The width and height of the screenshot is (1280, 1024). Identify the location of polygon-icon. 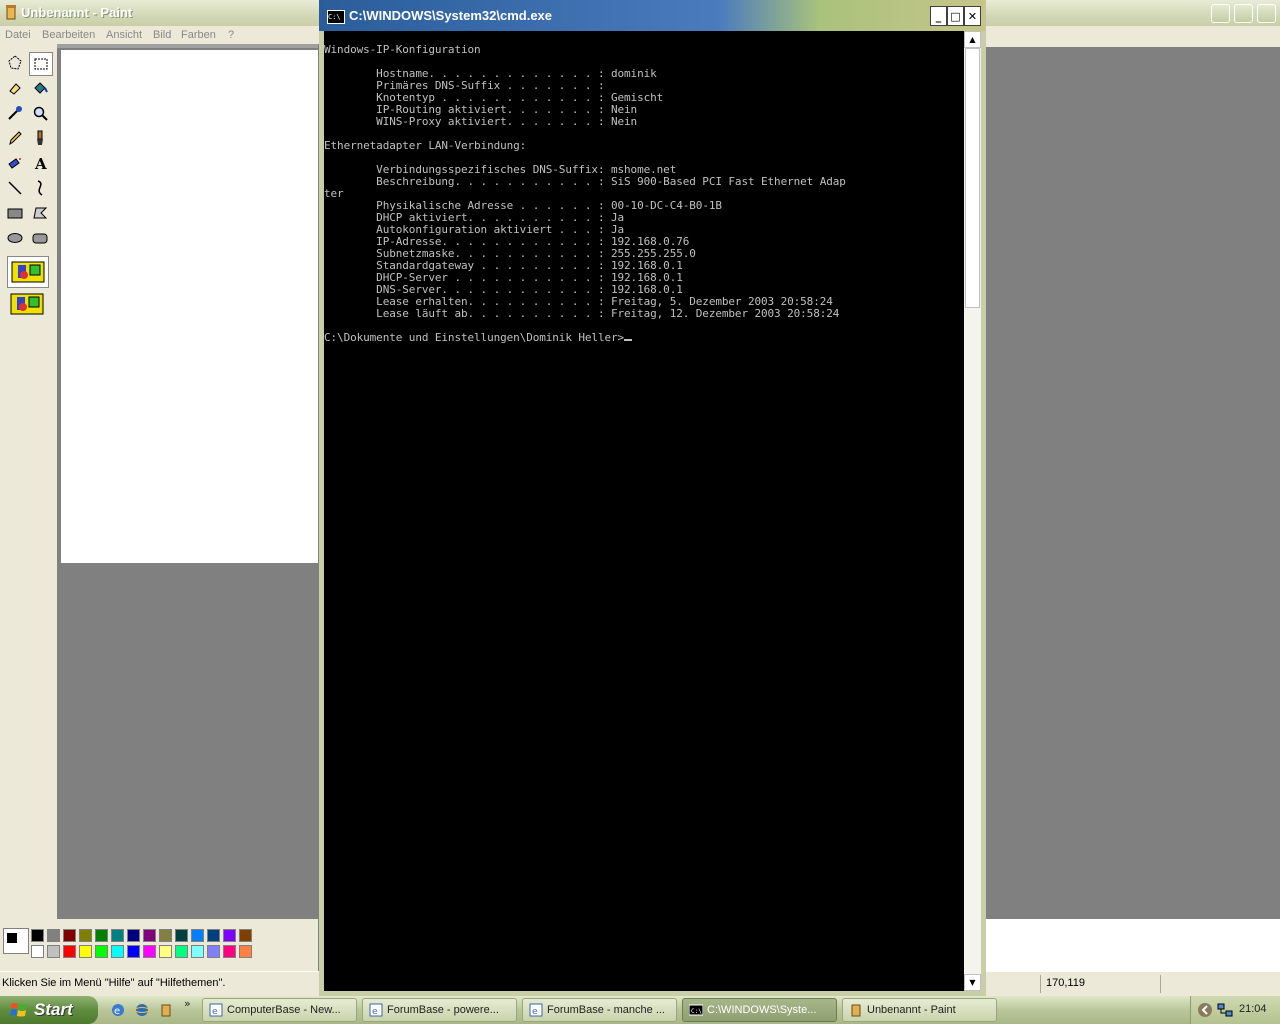
(40, 213).